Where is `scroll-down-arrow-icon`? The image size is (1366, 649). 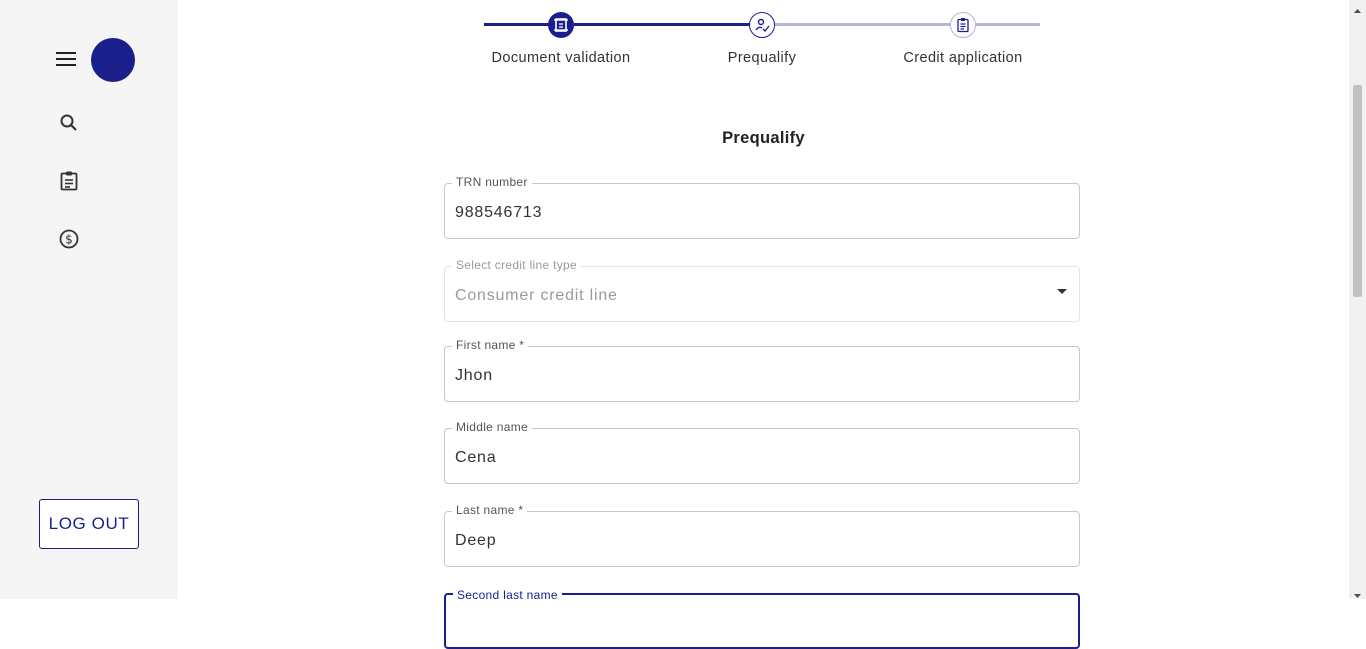 scroll-down-arrow-icon is located at coordinates (1357, 592).